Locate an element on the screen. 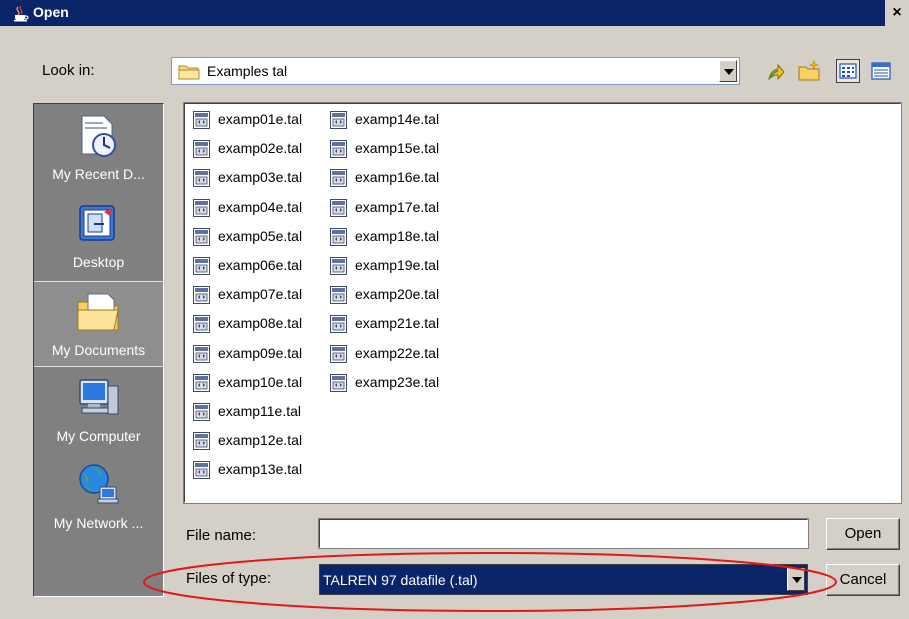  file-name: examp23e.tal is located at coordinates (397, 381).